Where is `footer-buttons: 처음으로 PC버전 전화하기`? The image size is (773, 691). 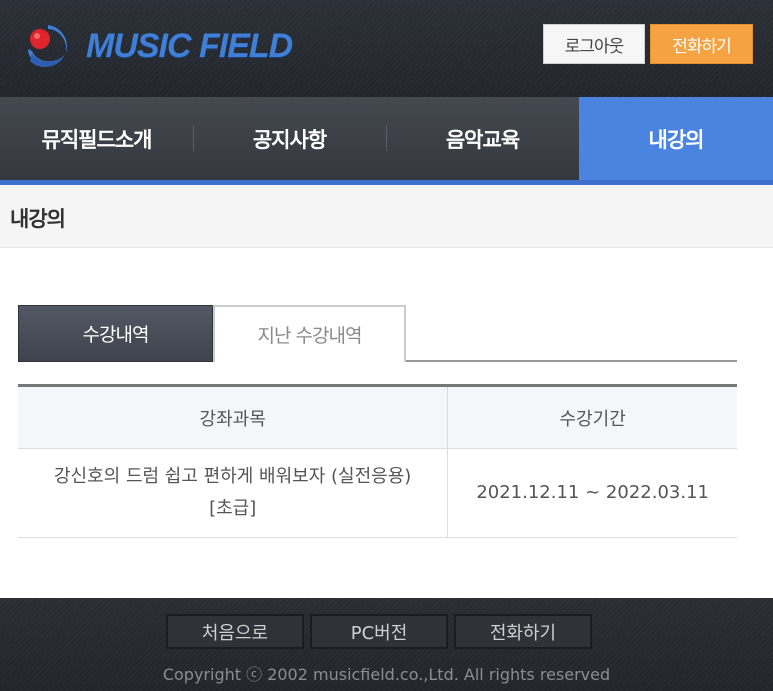 footer-buttons: 처음으로 PC버전 전화하기 is located at coordinates (379, 631).